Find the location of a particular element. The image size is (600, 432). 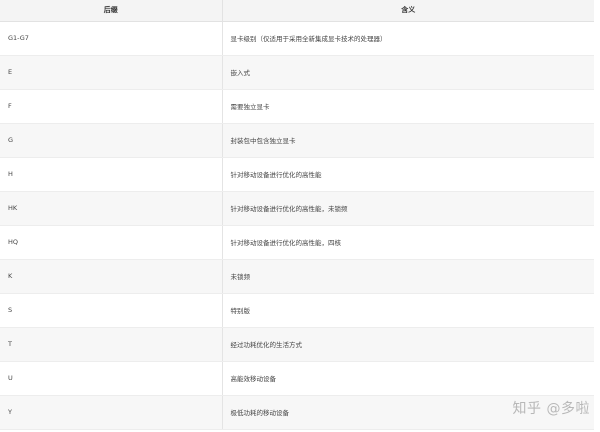

cell-suffix: G1-G7 is located at coordinates (111, 38).